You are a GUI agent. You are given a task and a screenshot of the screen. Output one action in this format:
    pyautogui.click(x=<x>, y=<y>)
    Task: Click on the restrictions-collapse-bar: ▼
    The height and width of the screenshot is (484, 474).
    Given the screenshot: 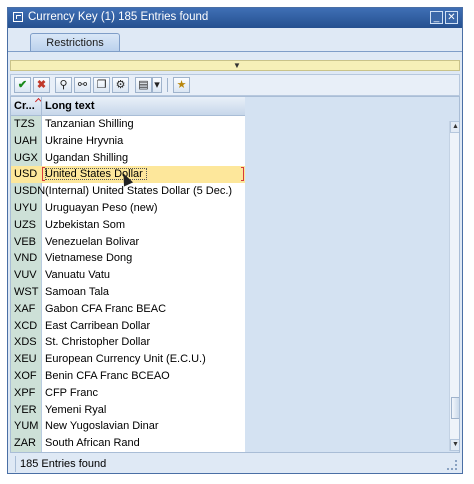 What is the action you would take?
    pyautogui.click(x=235, y=65)
    